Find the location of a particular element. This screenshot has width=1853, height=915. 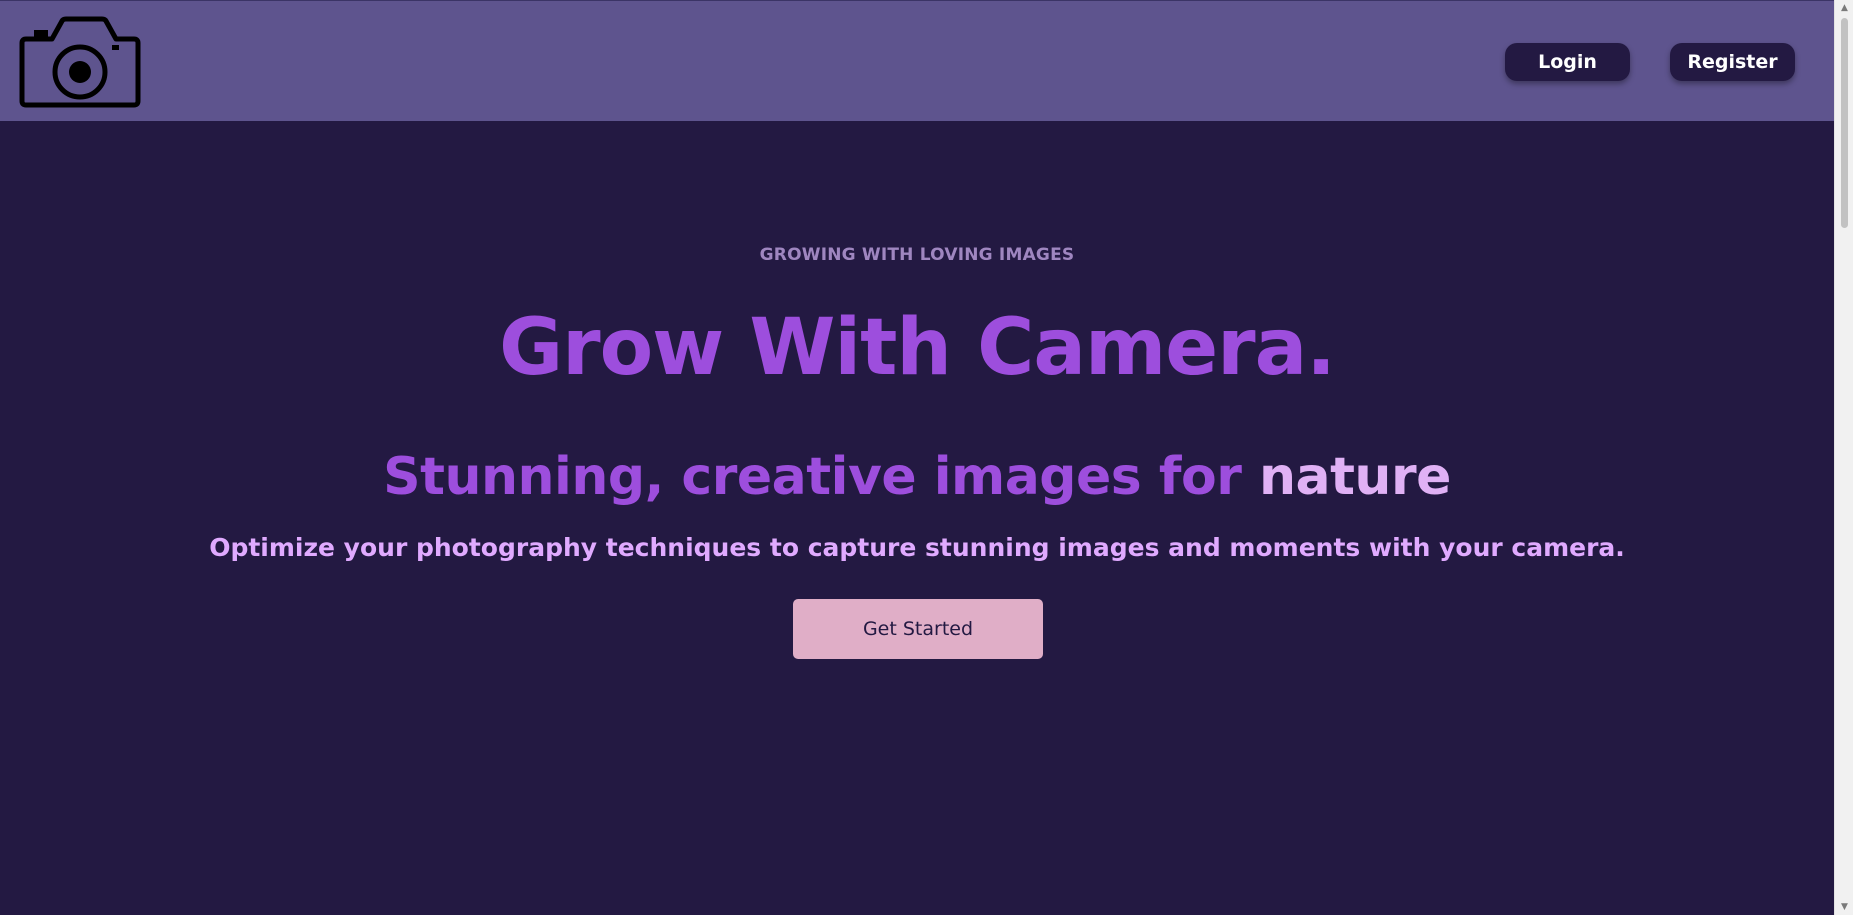

chevron-up-icon: ▲ is located at coordinates (1844, 8).